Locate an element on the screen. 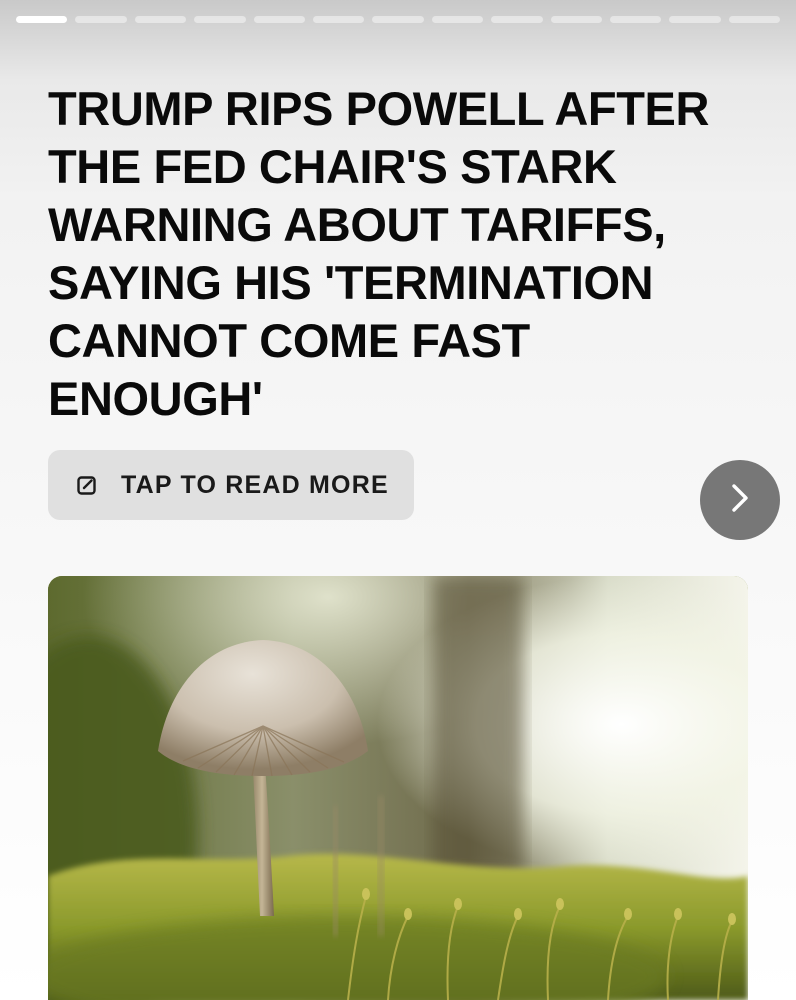  chevron-right-icon is located at coordinates (740, 500).